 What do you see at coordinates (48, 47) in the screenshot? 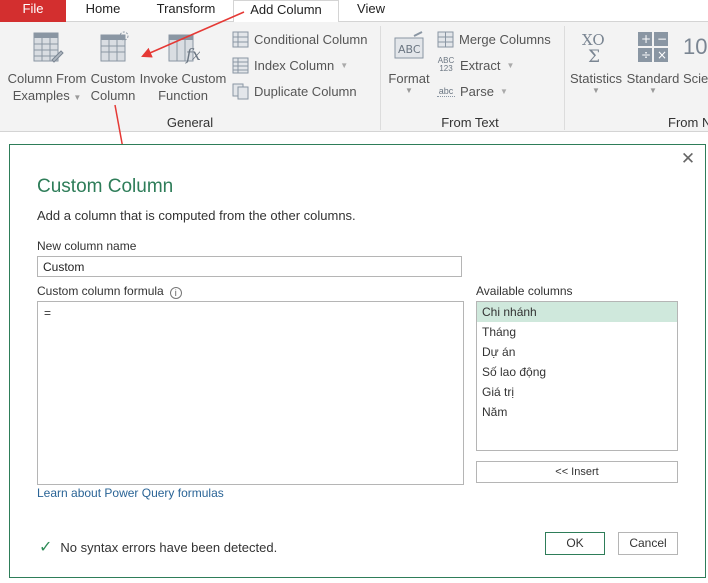
I see `column-from-examples-icon` at bounding box center [48, 47].